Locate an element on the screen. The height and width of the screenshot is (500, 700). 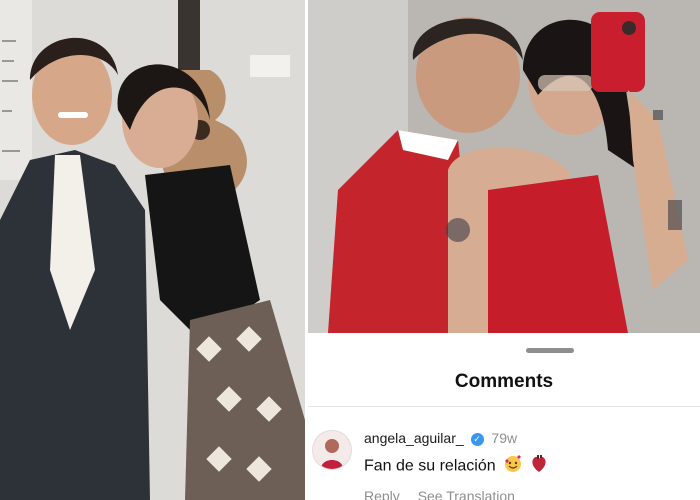
comment-username: angela_aguilar_ is located at coordinates (414, 438).